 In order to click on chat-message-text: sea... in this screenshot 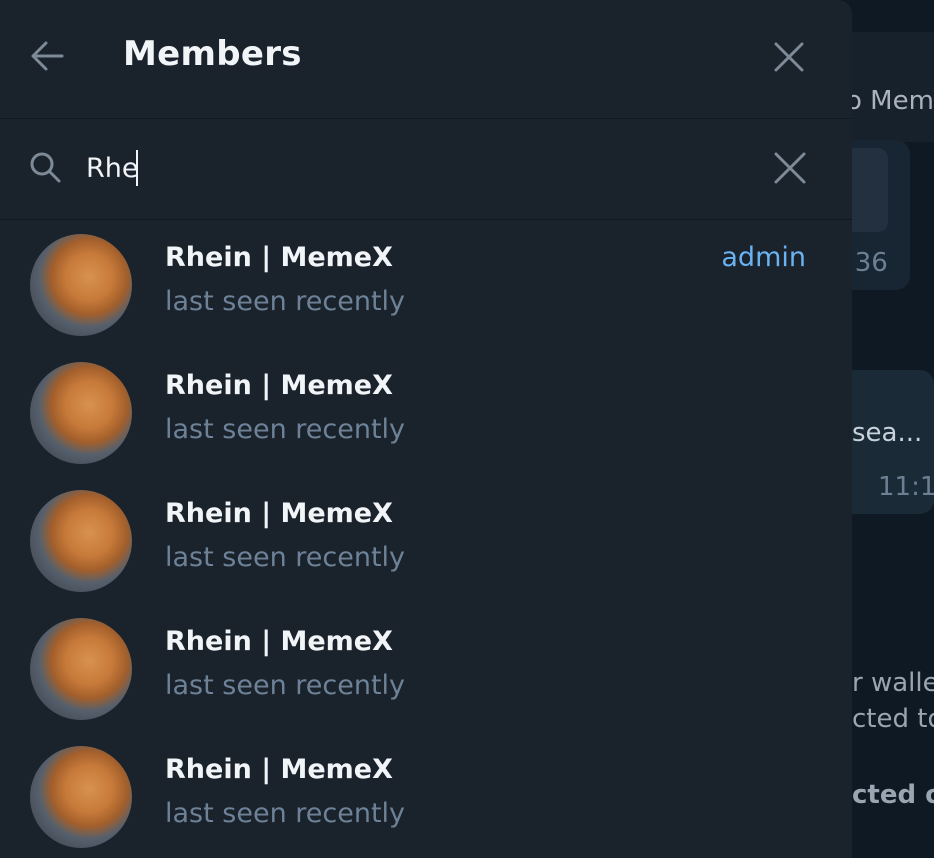, I will do `click(887, 433)`.